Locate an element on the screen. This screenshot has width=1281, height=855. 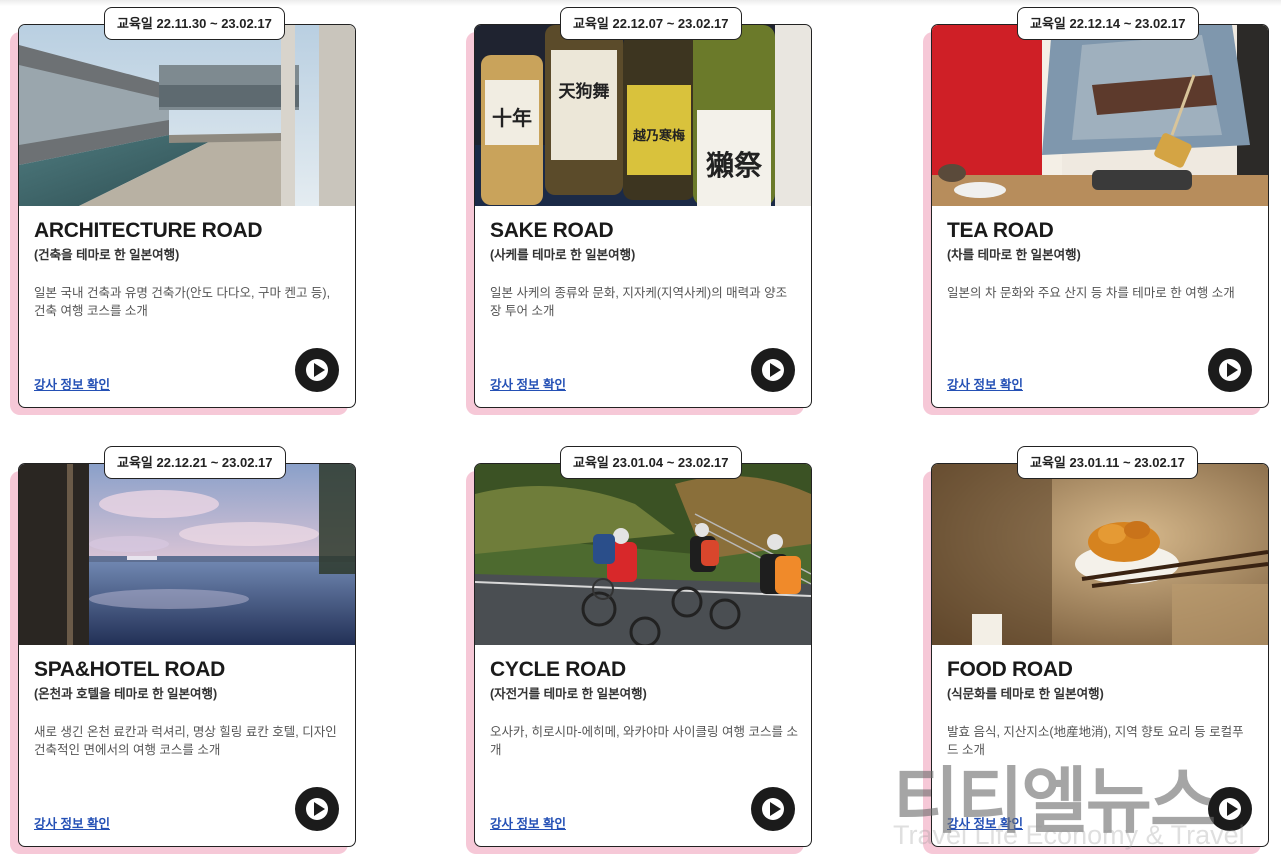
card-description: 일본 사케의 종류와 문화, 지자케(지역사케)의 매력과 양조장 투어 소개 is located at coordinates (639, 302).